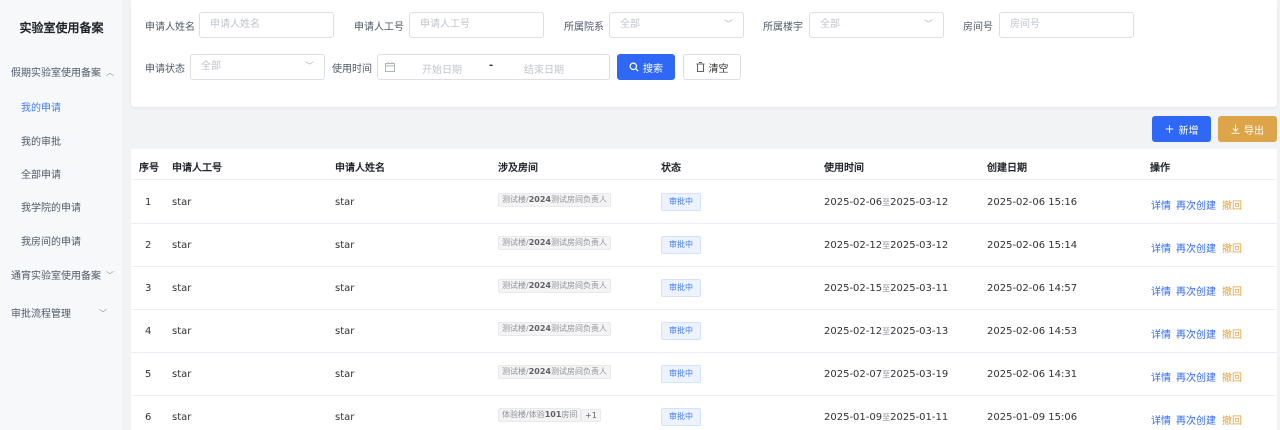  What do you see at coordinates (712, 67) in the screenshot?
I see `clear-button: 清空` at bounding box center [712, 67].